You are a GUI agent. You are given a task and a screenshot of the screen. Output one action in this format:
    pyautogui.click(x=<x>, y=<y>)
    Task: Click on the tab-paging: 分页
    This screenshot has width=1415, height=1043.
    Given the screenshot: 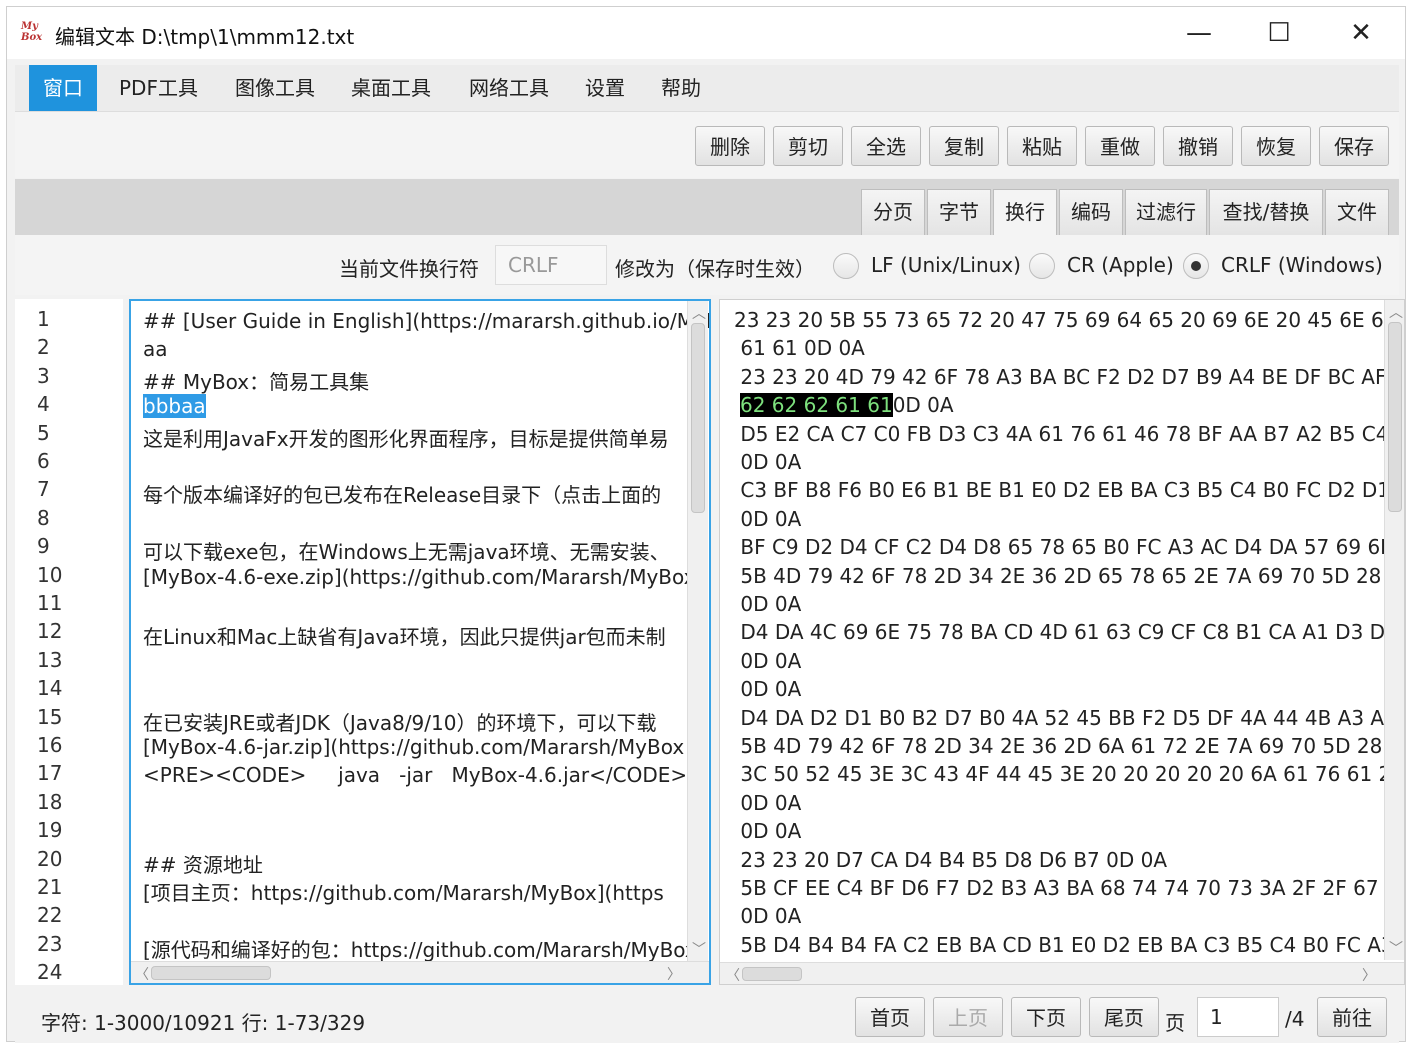 What is the action you would take?
    pyautogui.click(x=893, y=212)
    